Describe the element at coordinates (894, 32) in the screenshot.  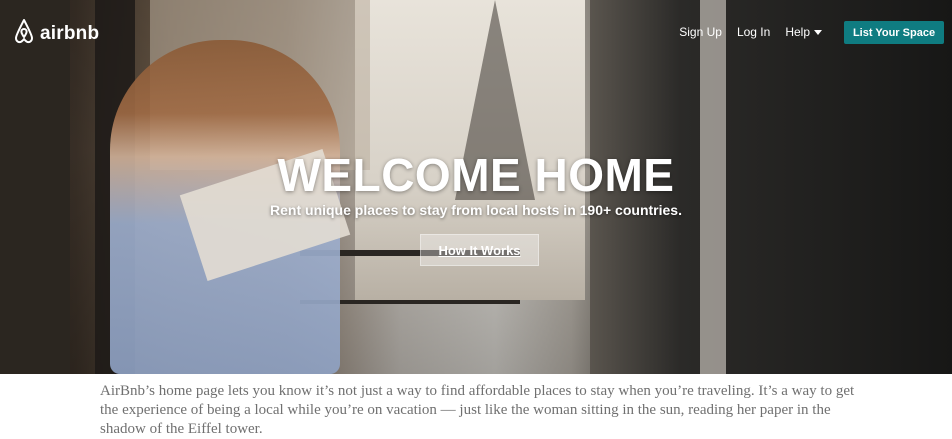
I see `list-your-space-button: List Your Space` at that location.